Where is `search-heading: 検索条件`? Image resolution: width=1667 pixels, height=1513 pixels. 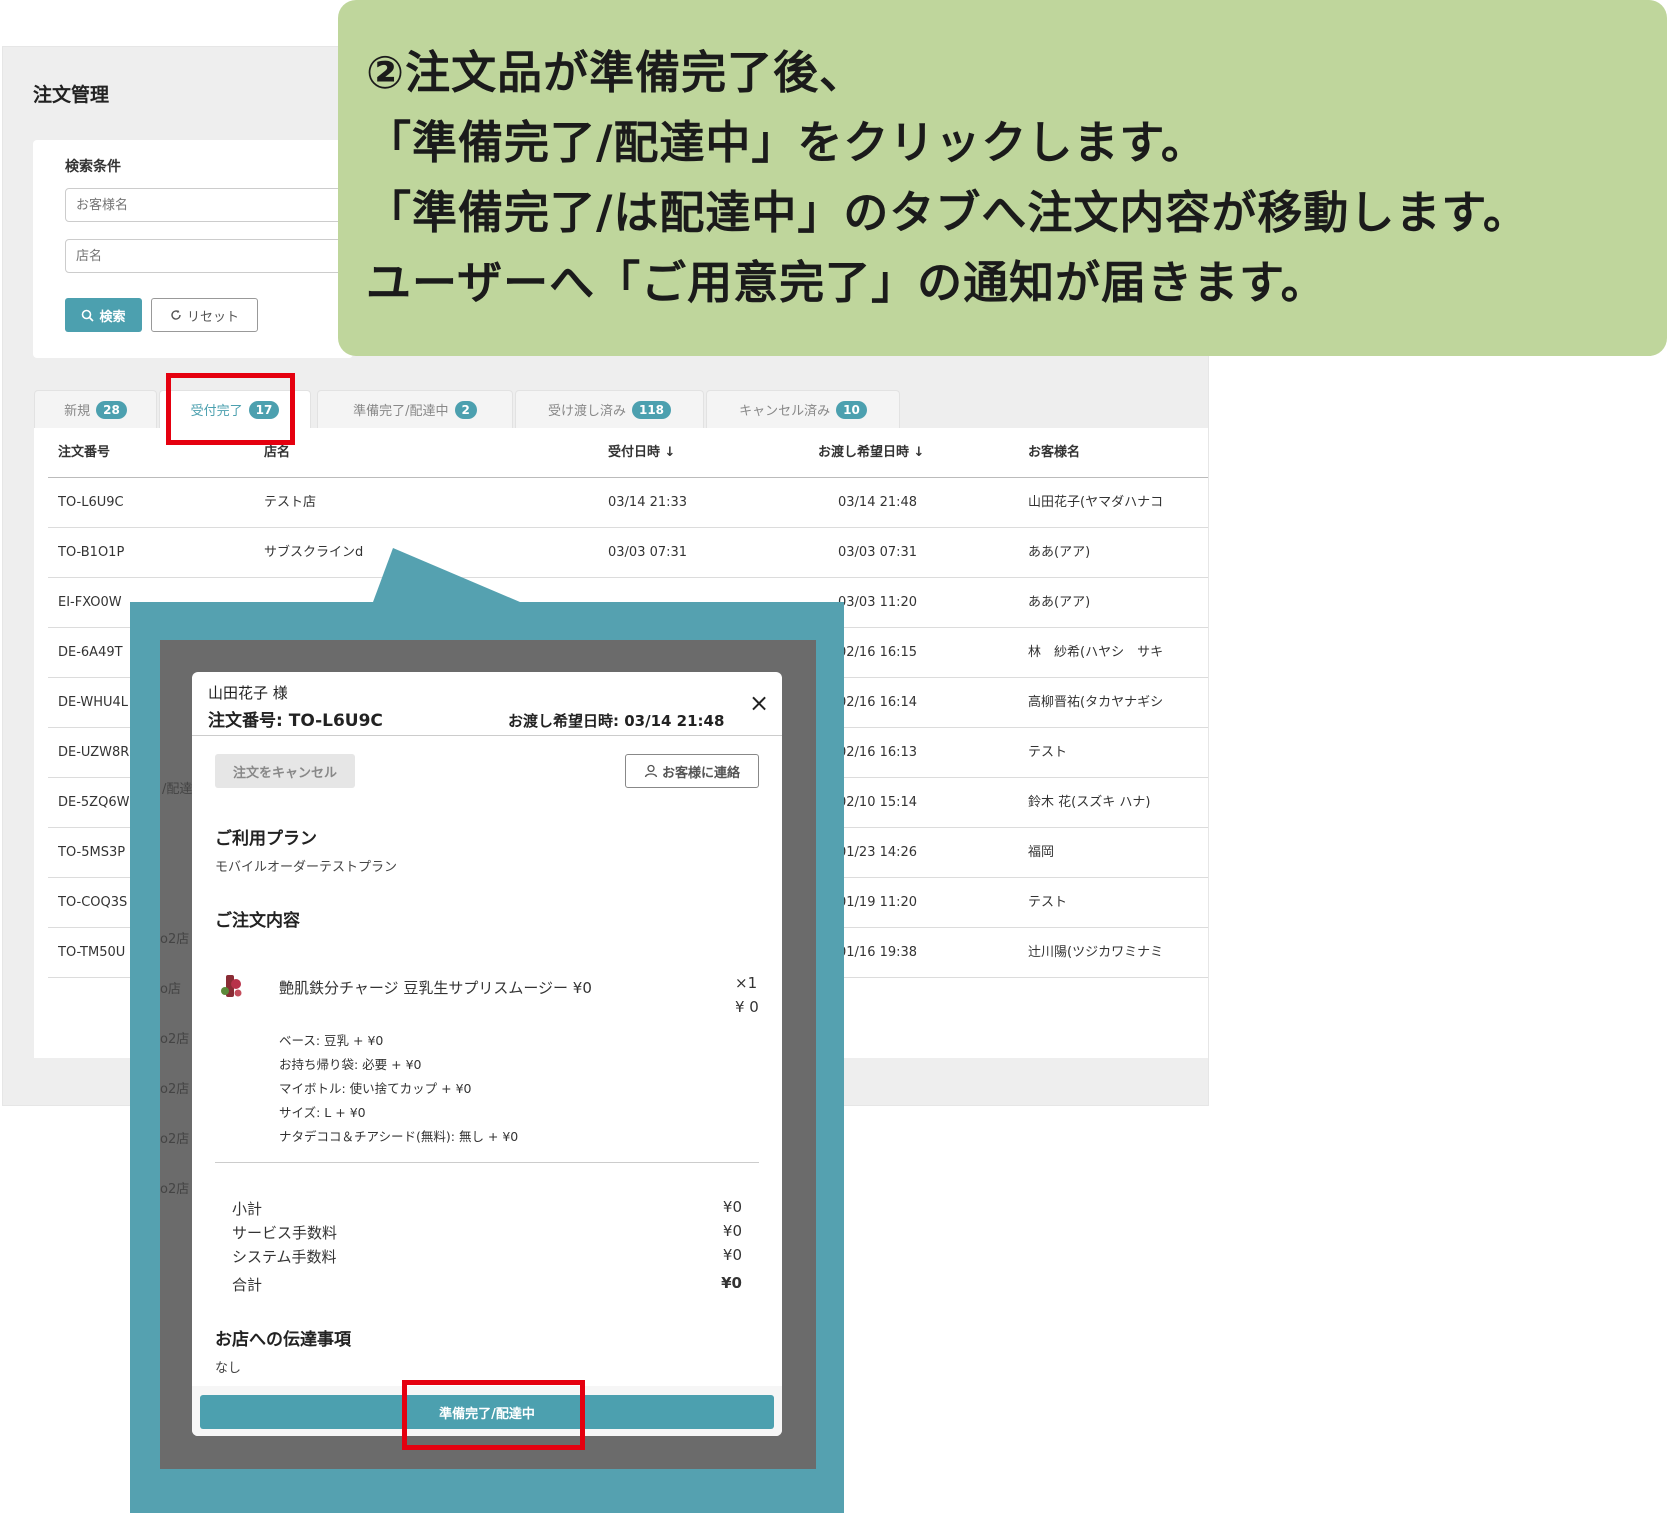
search-heading: 検索条件 is located at coordinates (93, 167).